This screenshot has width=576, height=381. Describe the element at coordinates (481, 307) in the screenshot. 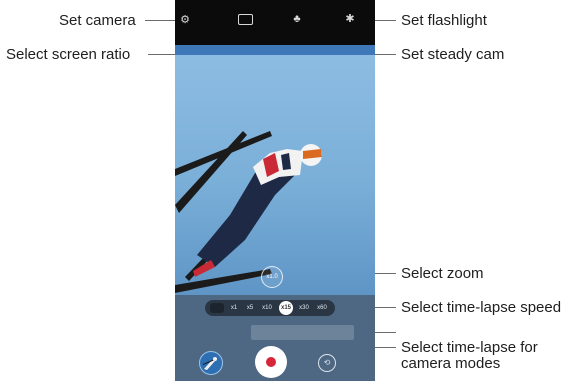

I see `callout-select-time-lapse-speed: Select time-lapse speed` at that location.